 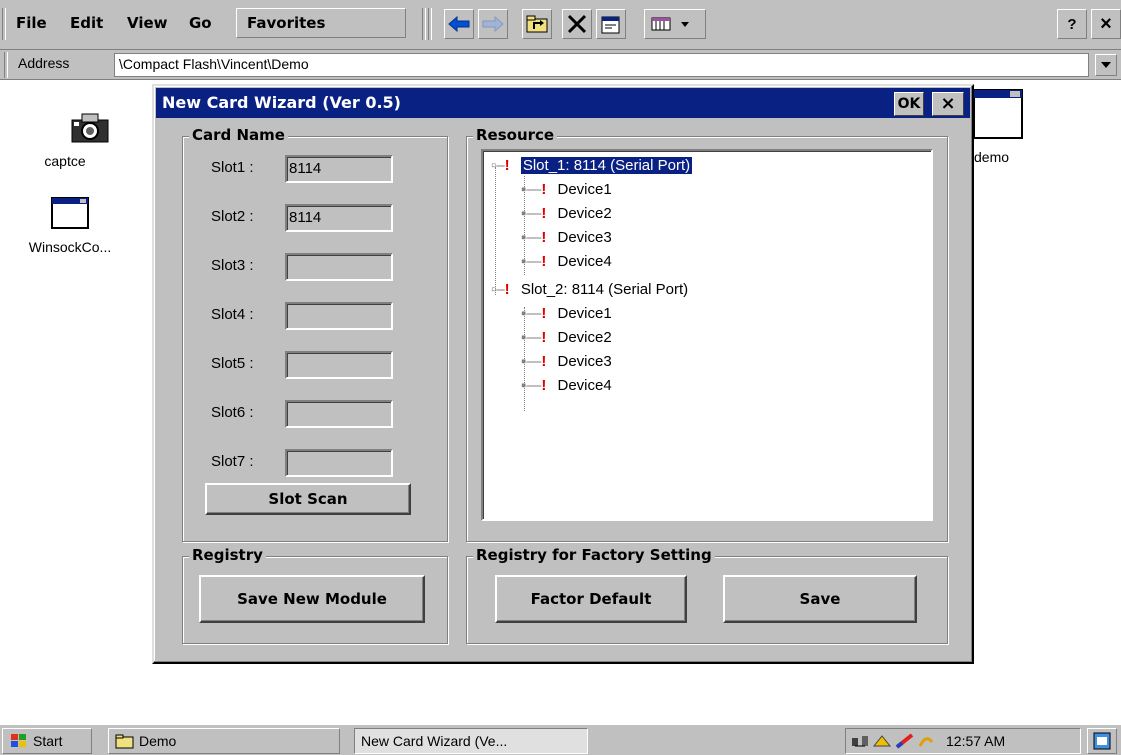 I want to click on help-button: ?, so click(x=1072, y=24).